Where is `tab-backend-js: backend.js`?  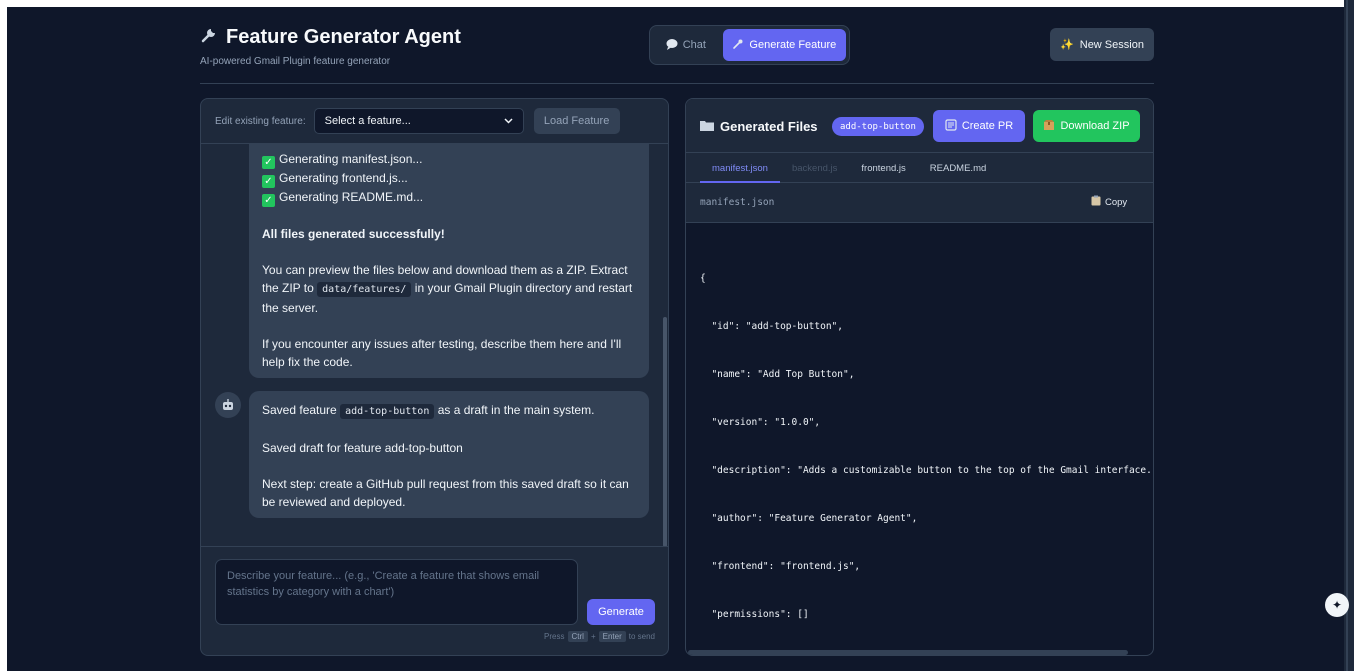 tab-backend-js: backend.js is located at coordinates (814, 168).